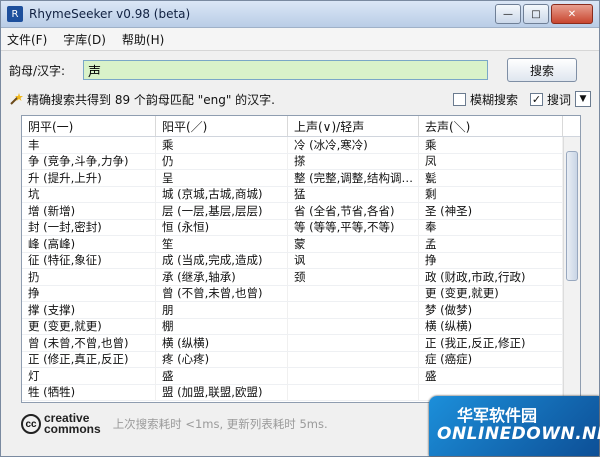 This screenshot has height=457, width=600. I want to click on table-row: 封 (一封,密封) 恒 (永恒) 等 (等等,平等,不等) 奉, so click(292, 227).